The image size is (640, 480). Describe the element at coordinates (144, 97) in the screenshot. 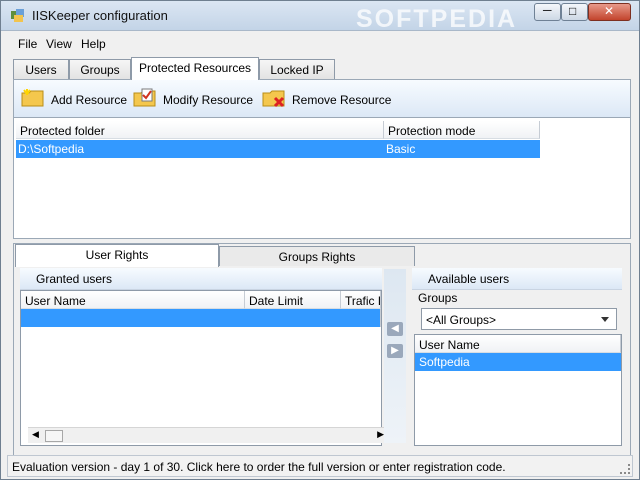

I see `folder-check-icon` at that location.